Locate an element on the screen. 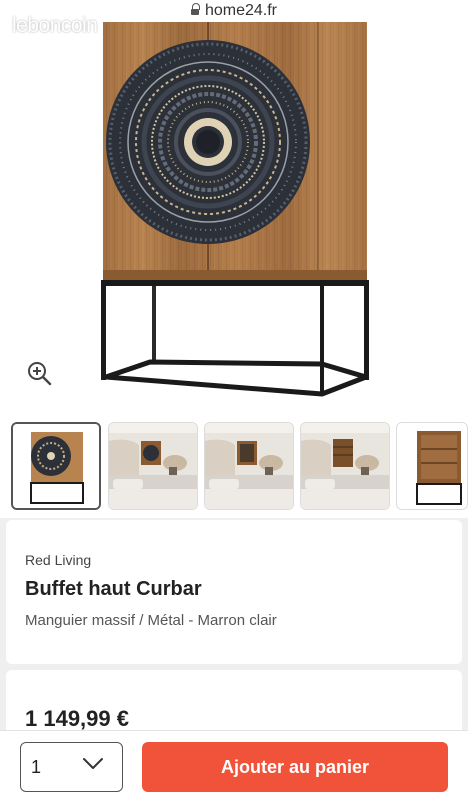  quantity-value: 1 is located at coordinates (36, 767).